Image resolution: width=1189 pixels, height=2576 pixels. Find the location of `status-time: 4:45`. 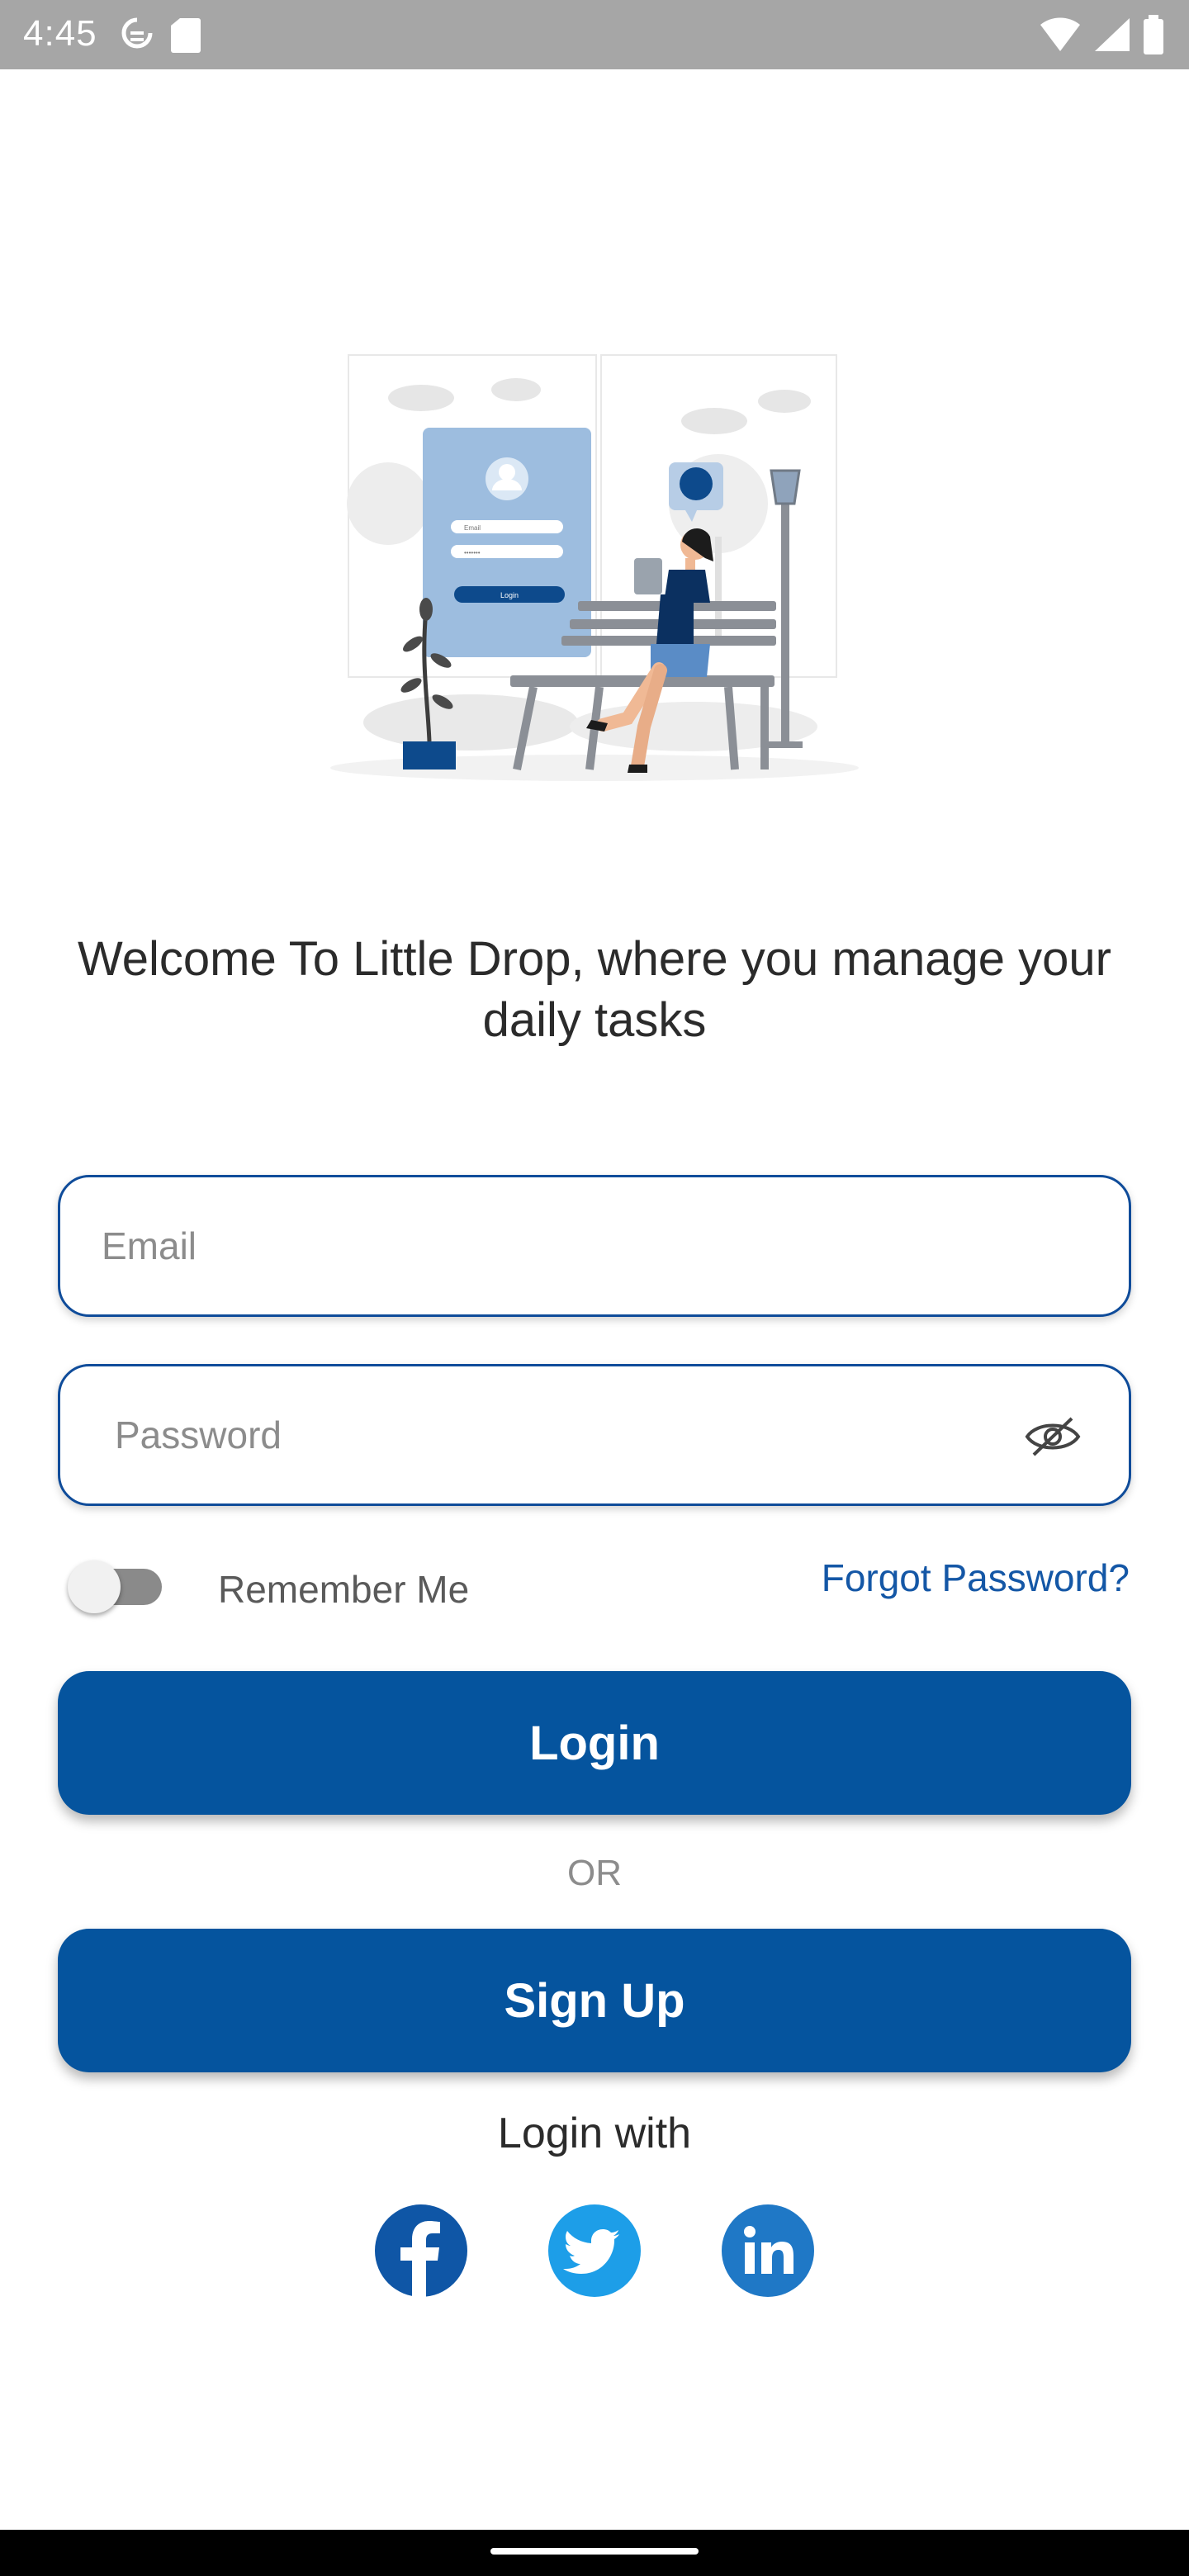

status-time: 4:45 is located at coordinates (60, 33).